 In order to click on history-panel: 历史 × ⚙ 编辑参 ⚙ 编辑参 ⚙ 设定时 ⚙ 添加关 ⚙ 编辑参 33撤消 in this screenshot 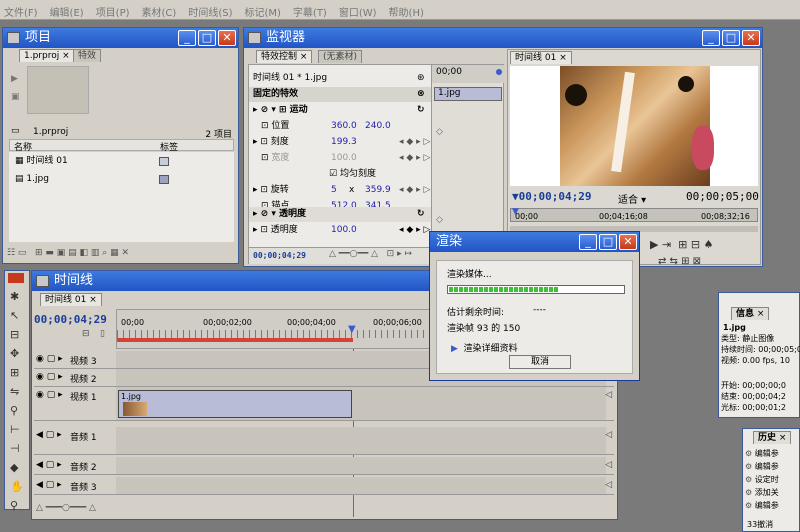, I will do `click(771, 480)`.